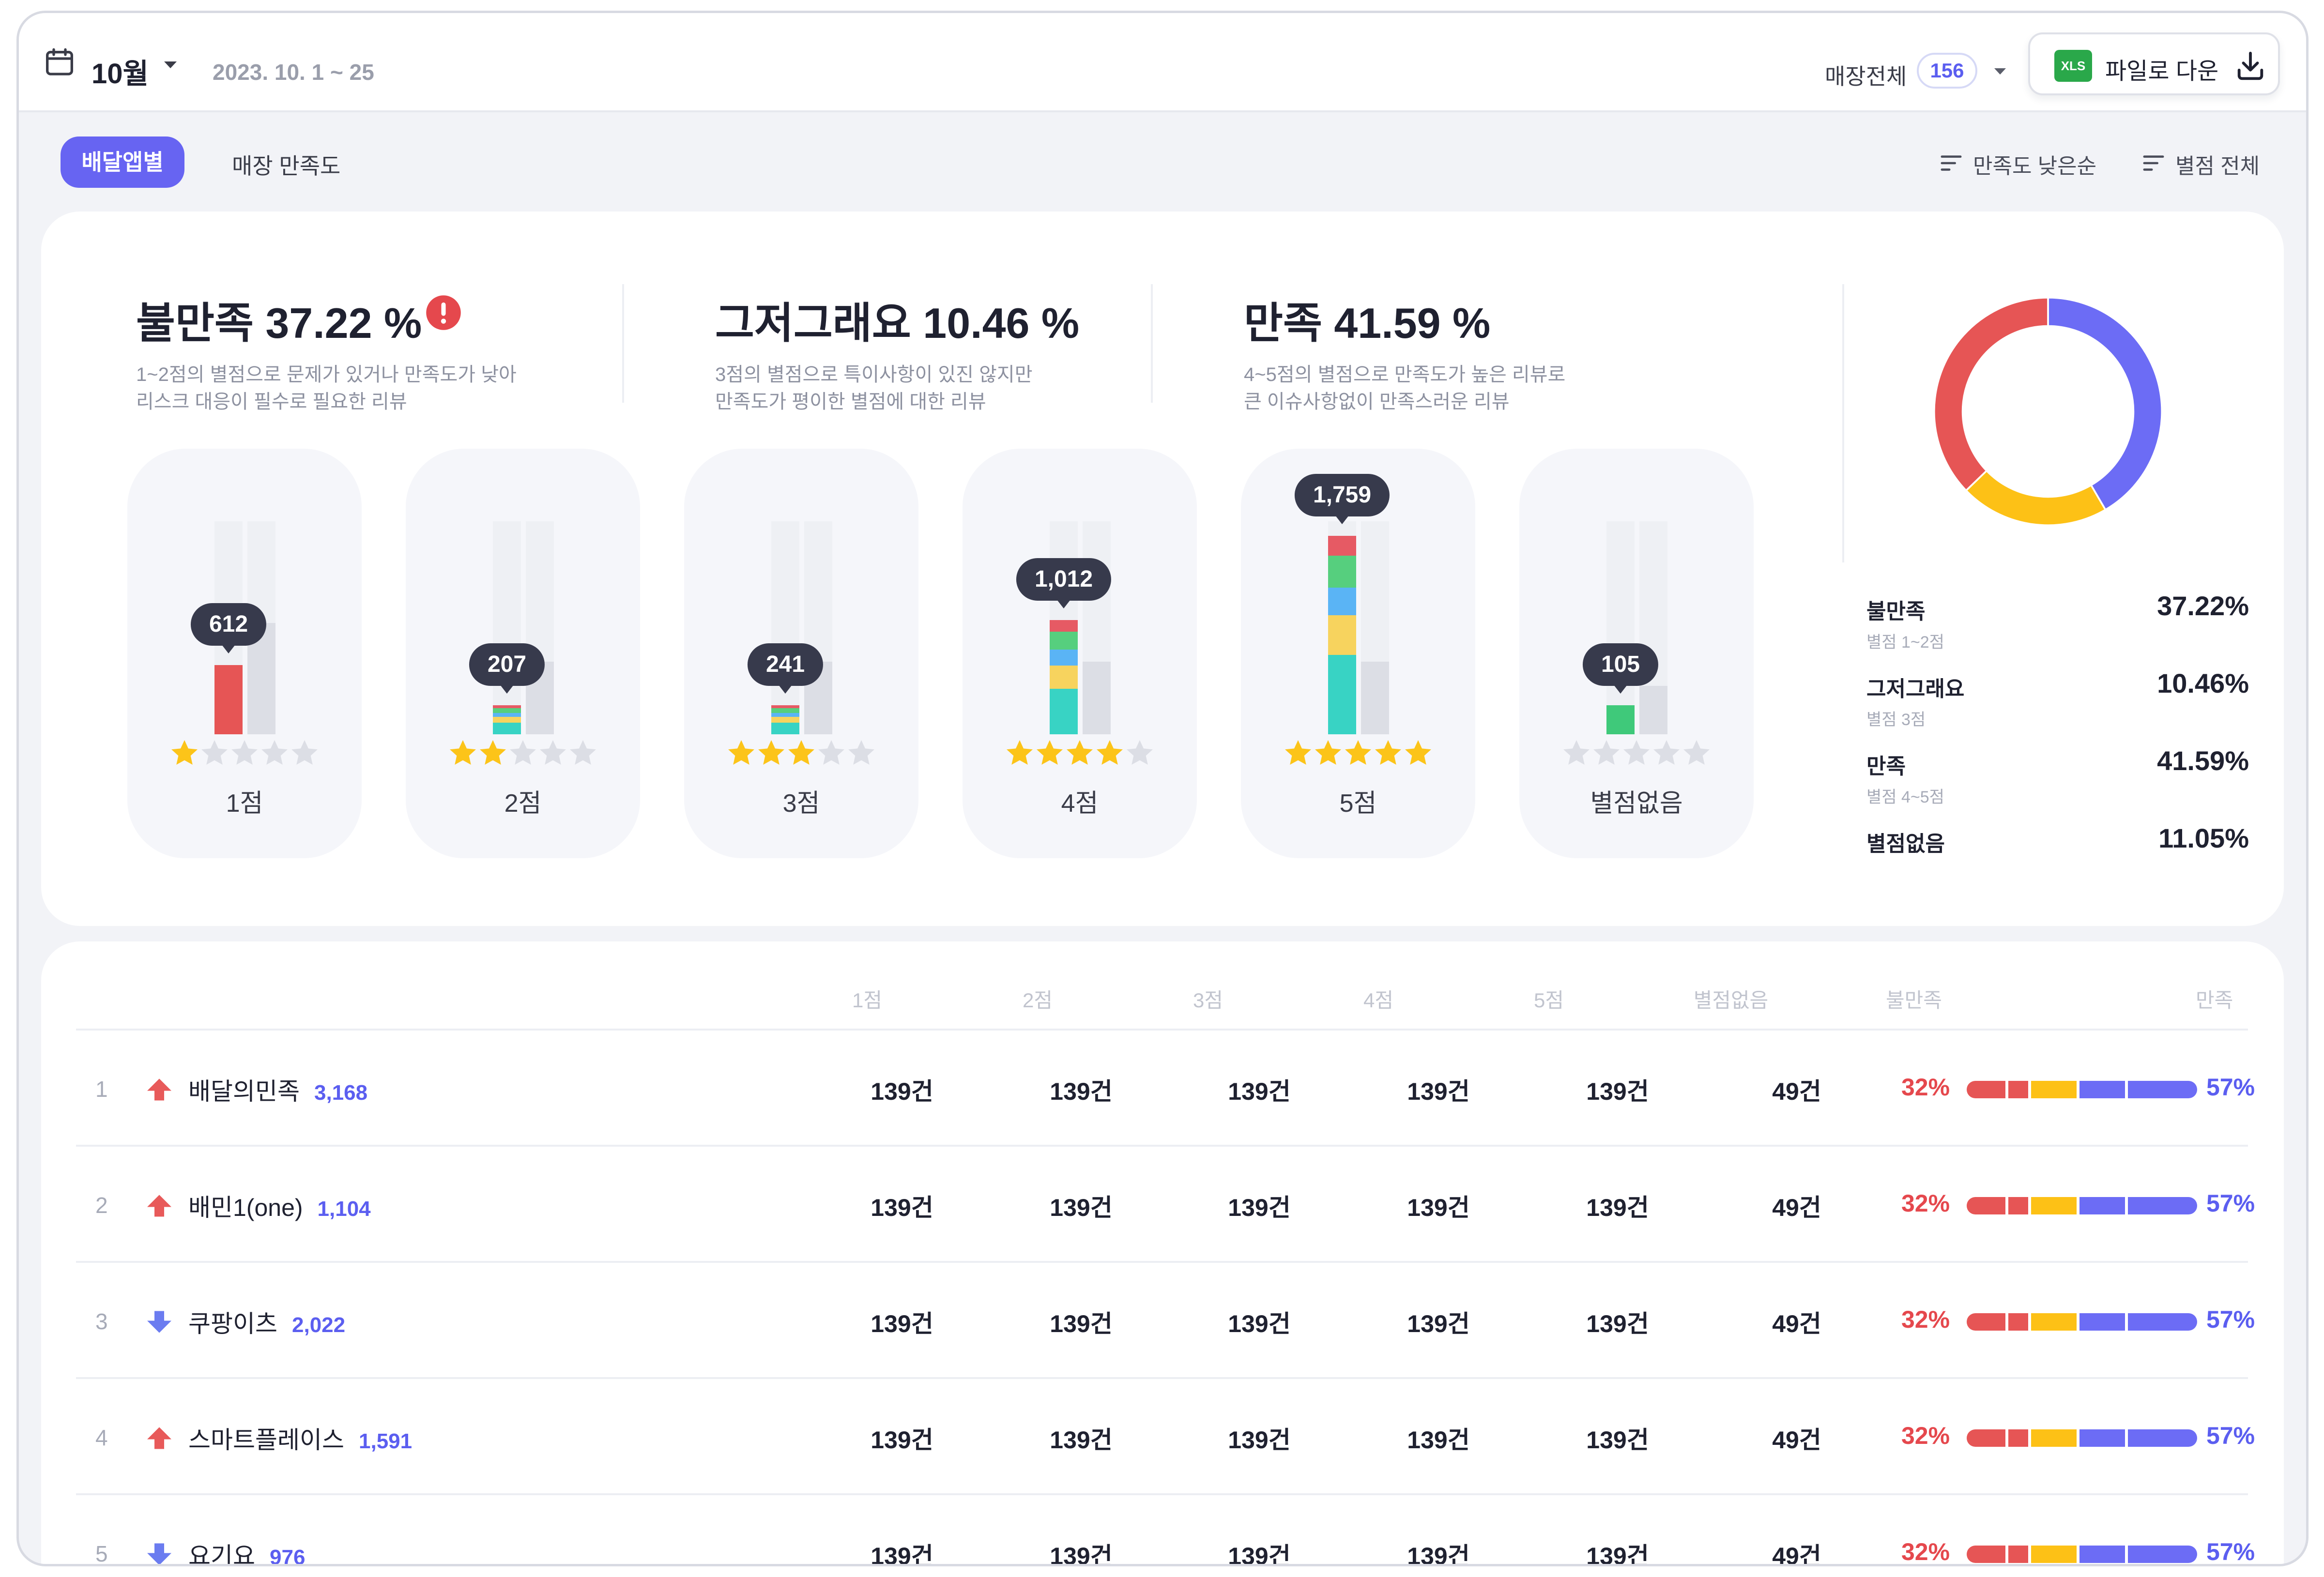 Image resolution: width=2324 pixels, height=1577 pixels. Describe the element at coordinates (344, 1209) in the screenshot. I see `review-count: 1,104` at that location.